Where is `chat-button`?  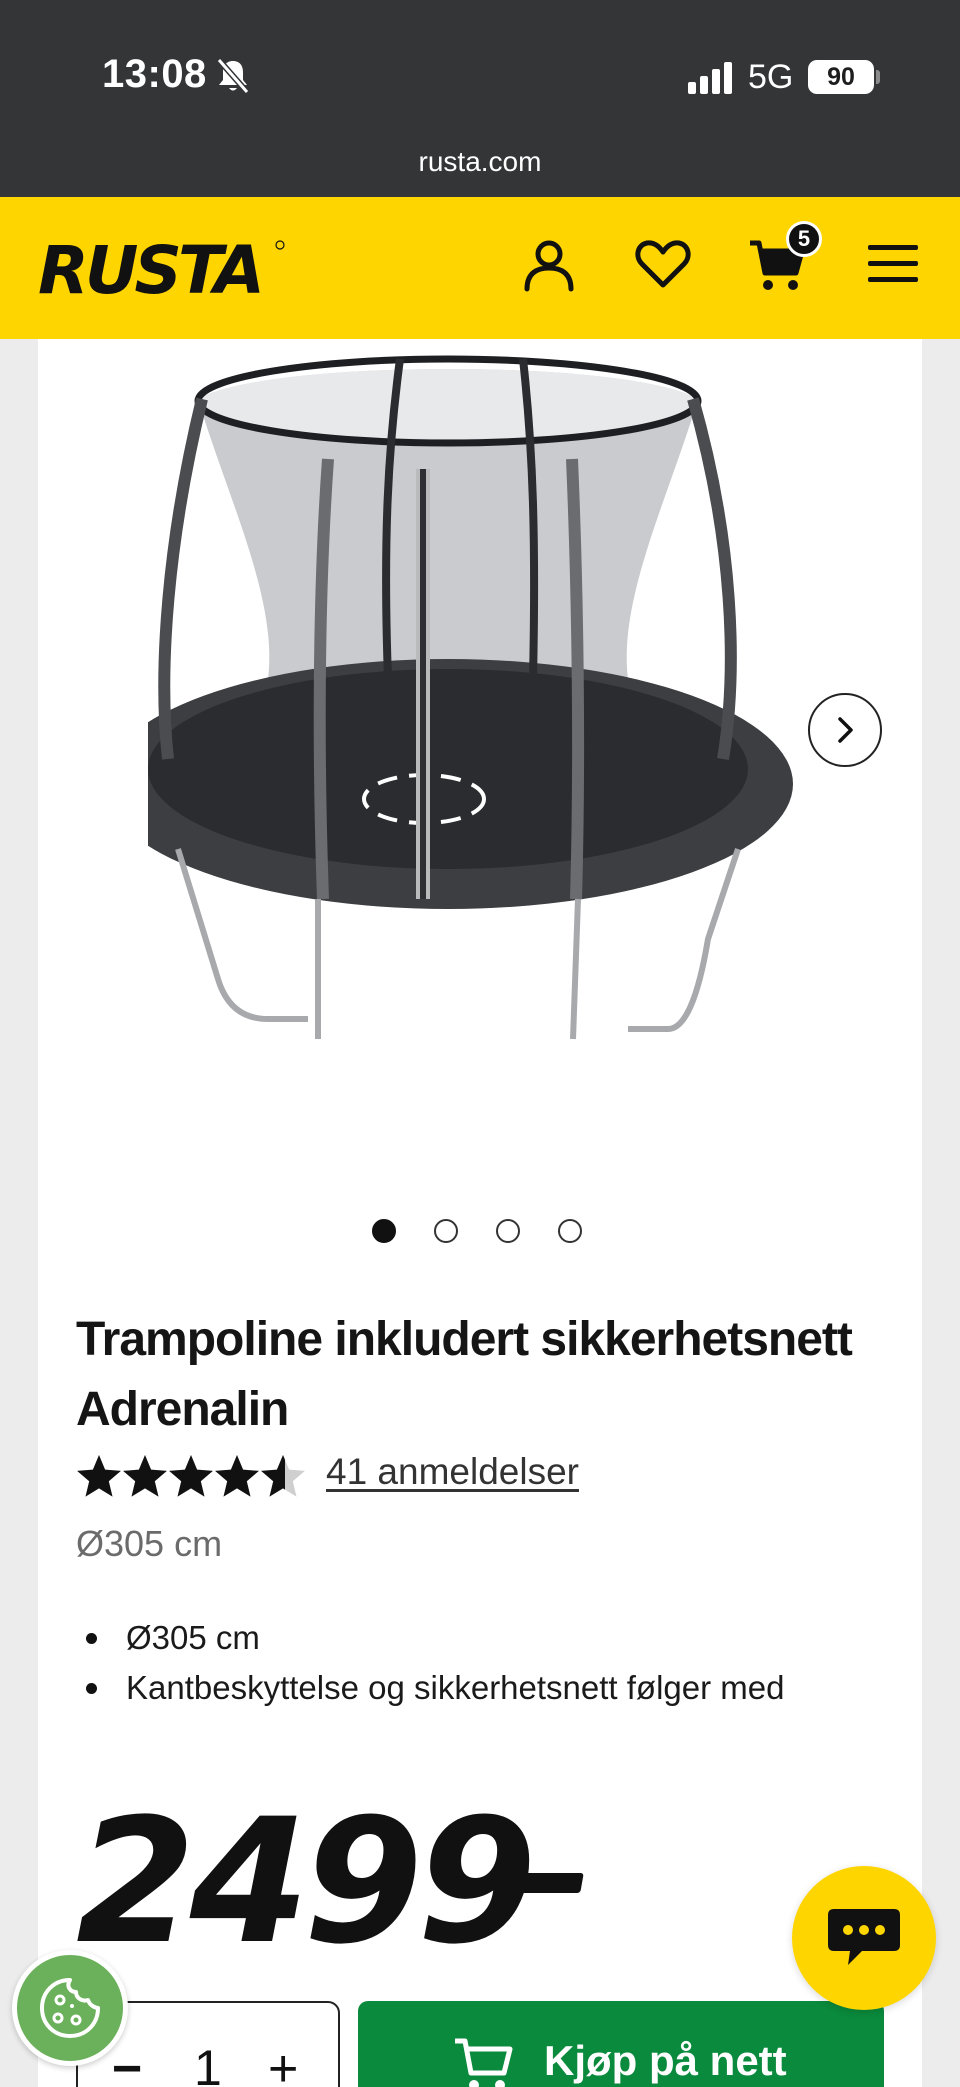 chat-button is located at coordinates (864, 1938).